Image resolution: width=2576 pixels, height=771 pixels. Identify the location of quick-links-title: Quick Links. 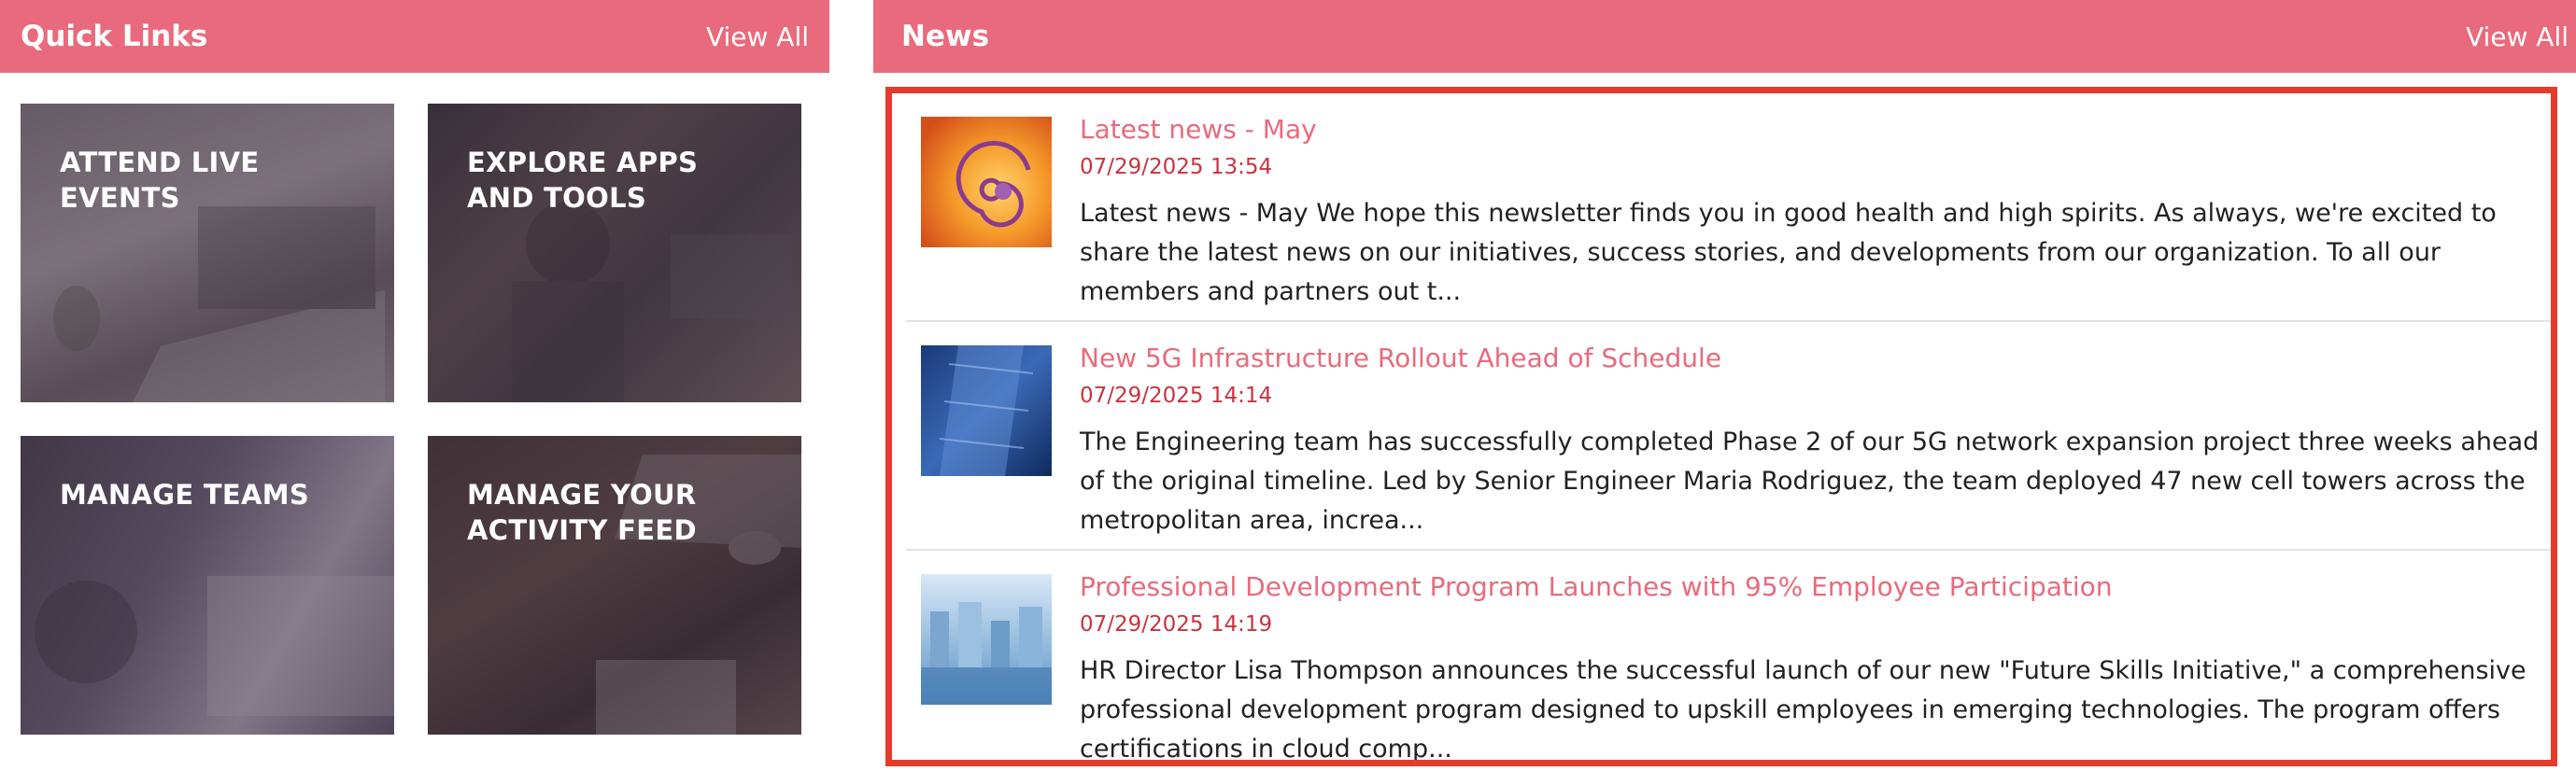
(114, 36).